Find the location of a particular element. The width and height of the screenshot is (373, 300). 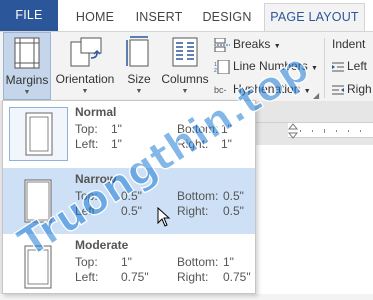

margin-preview-normal is located at coordinates (38, 134).